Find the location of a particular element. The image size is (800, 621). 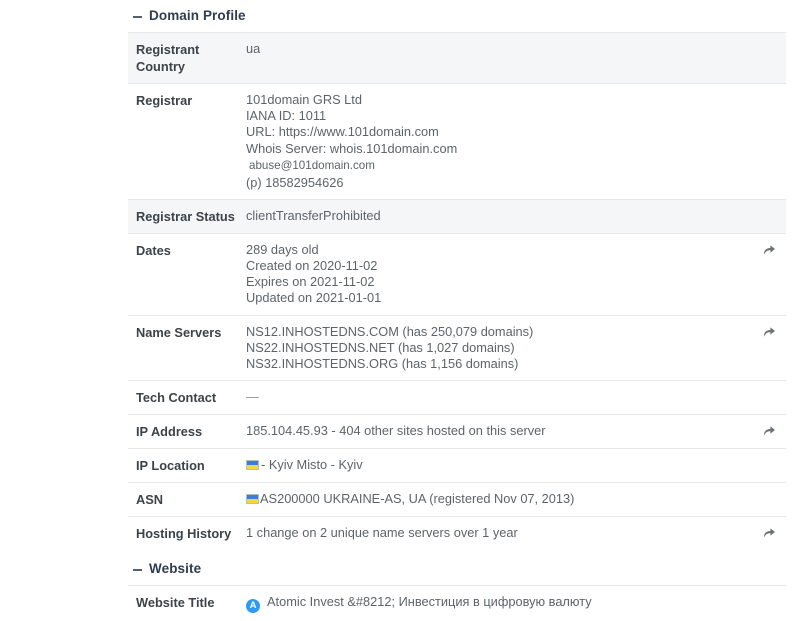

section-header-website: Website is located at coordinates (457, 567).